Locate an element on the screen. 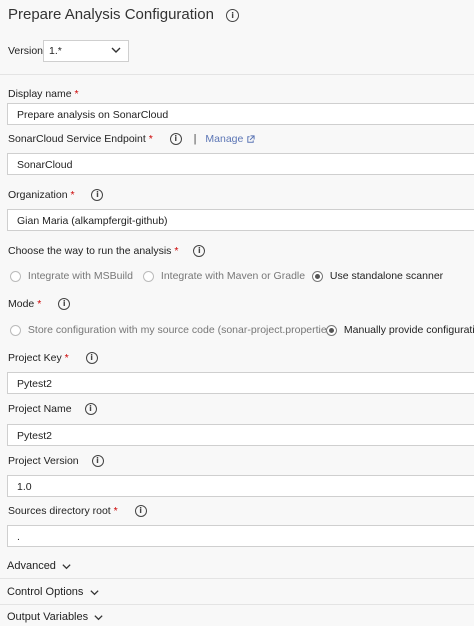 This screenshot has width=474, height=626. project-version-label: Project Version i is located at coordinates (56, 461).